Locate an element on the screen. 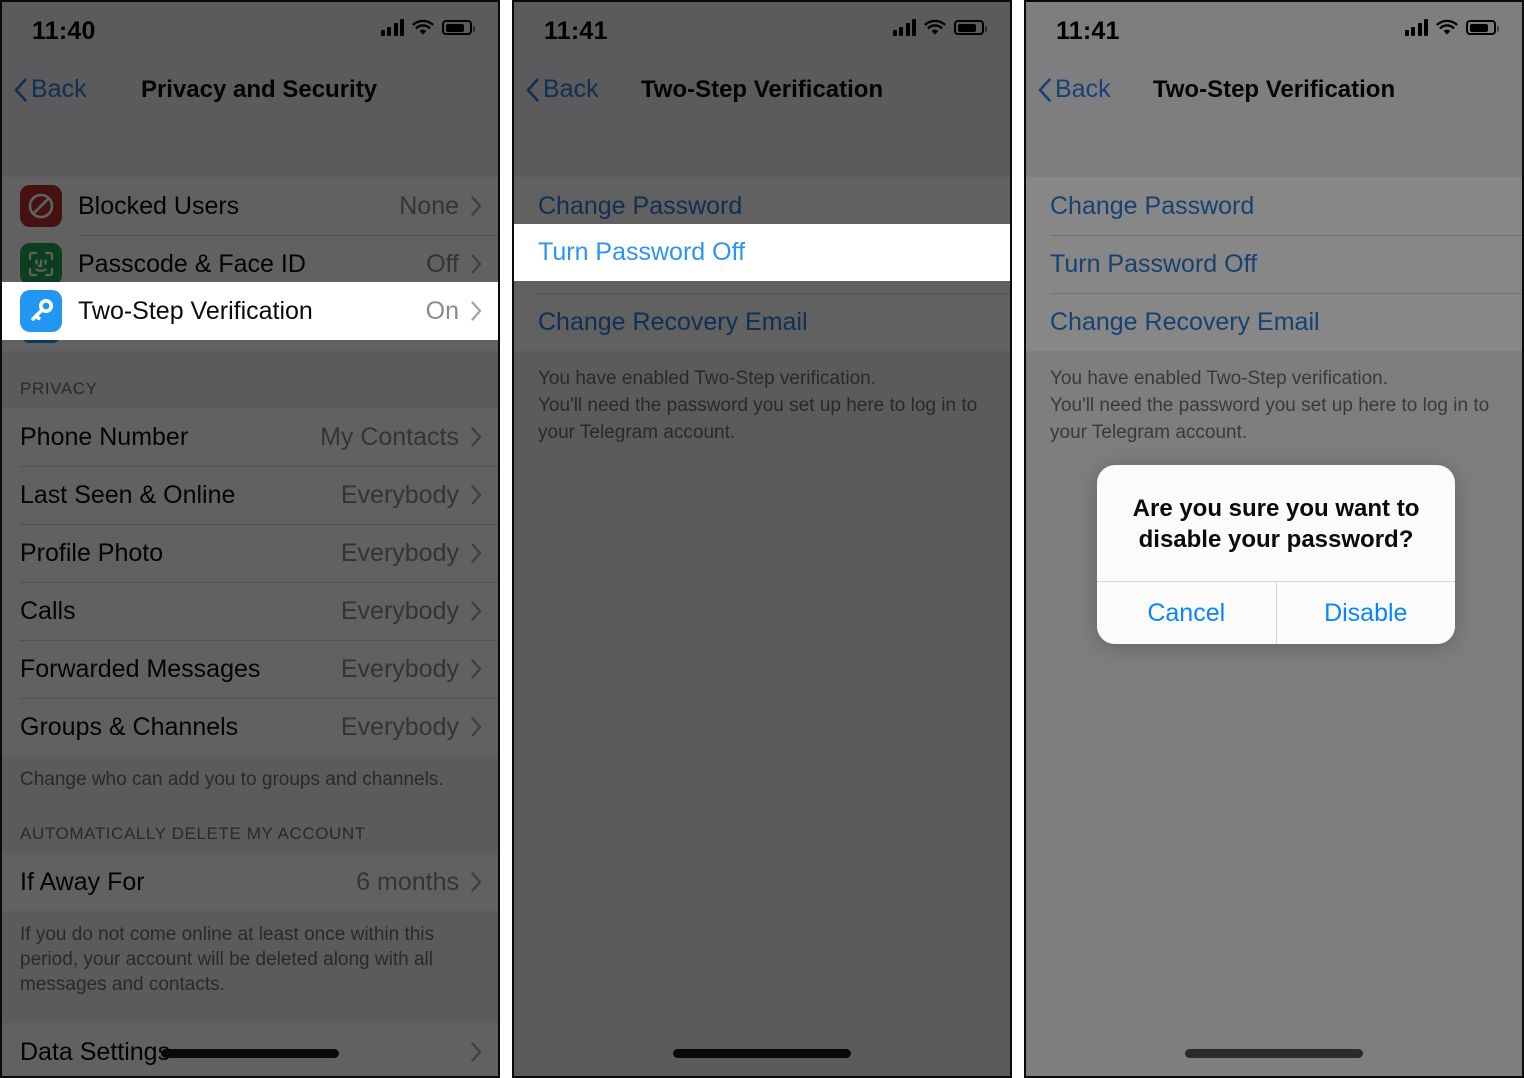 The image size is (1524, 1078). auto-delete-group: If Away For 6 months is located at coordinates (250, 882).